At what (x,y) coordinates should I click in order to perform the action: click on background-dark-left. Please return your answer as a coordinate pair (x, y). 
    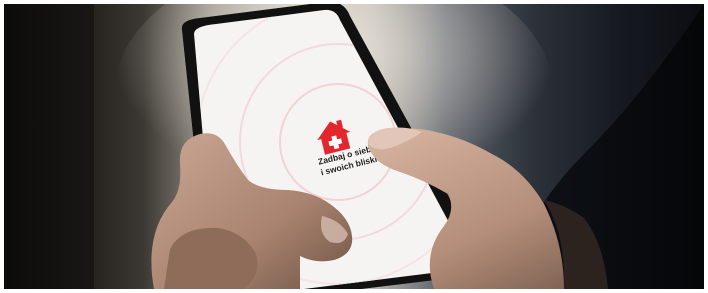
    Looking at the image, I should click on (49, 146).